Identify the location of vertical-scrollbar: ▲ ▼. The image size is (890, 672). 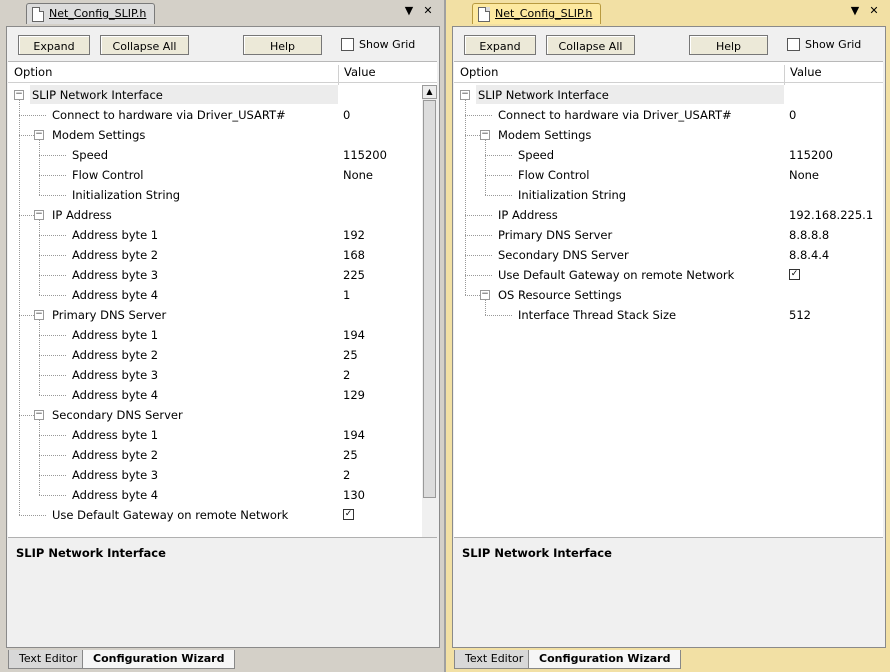
(429, 324).